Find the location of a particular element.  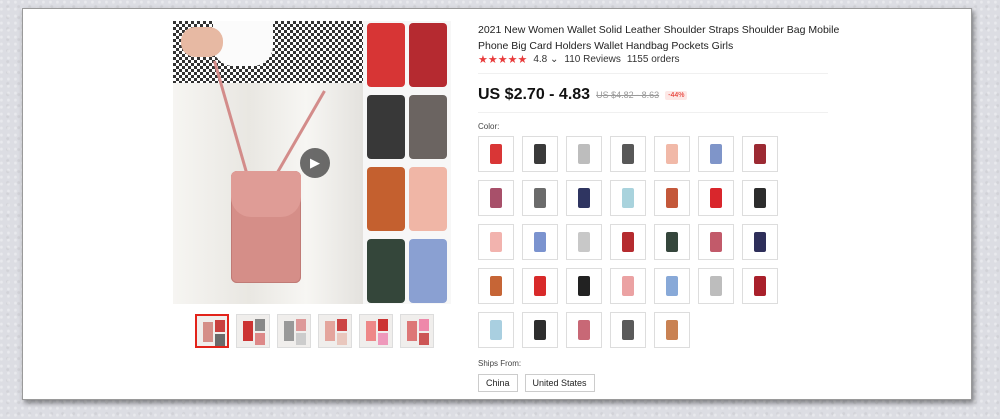

ships-from-options: China United States is located at coordinates (536, 383).